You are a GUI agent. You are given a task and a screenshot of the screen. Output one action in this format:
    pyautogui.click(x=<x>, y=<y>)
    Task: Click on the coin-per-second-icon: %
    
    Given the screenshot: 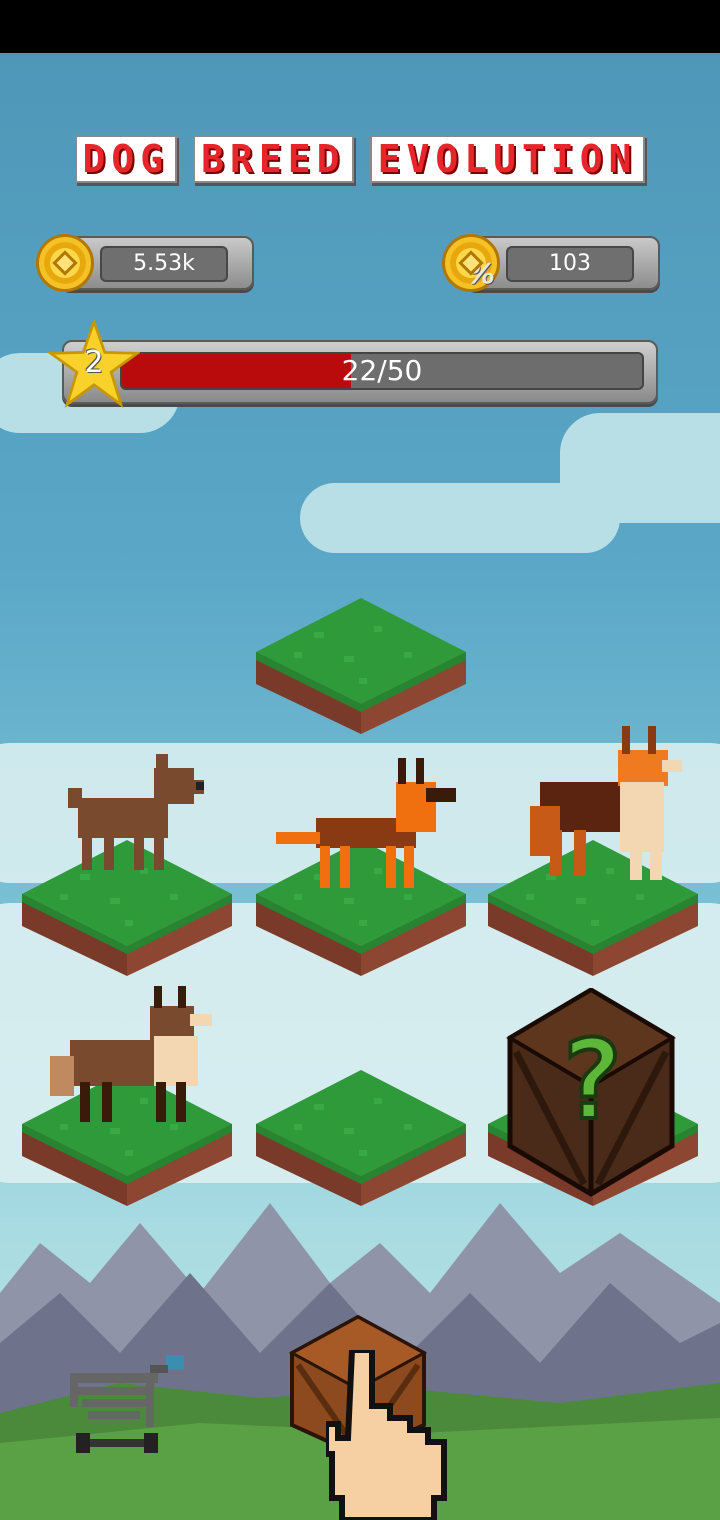 What is the action you would take?
    pyautogui.click(x=471, y=263)
    